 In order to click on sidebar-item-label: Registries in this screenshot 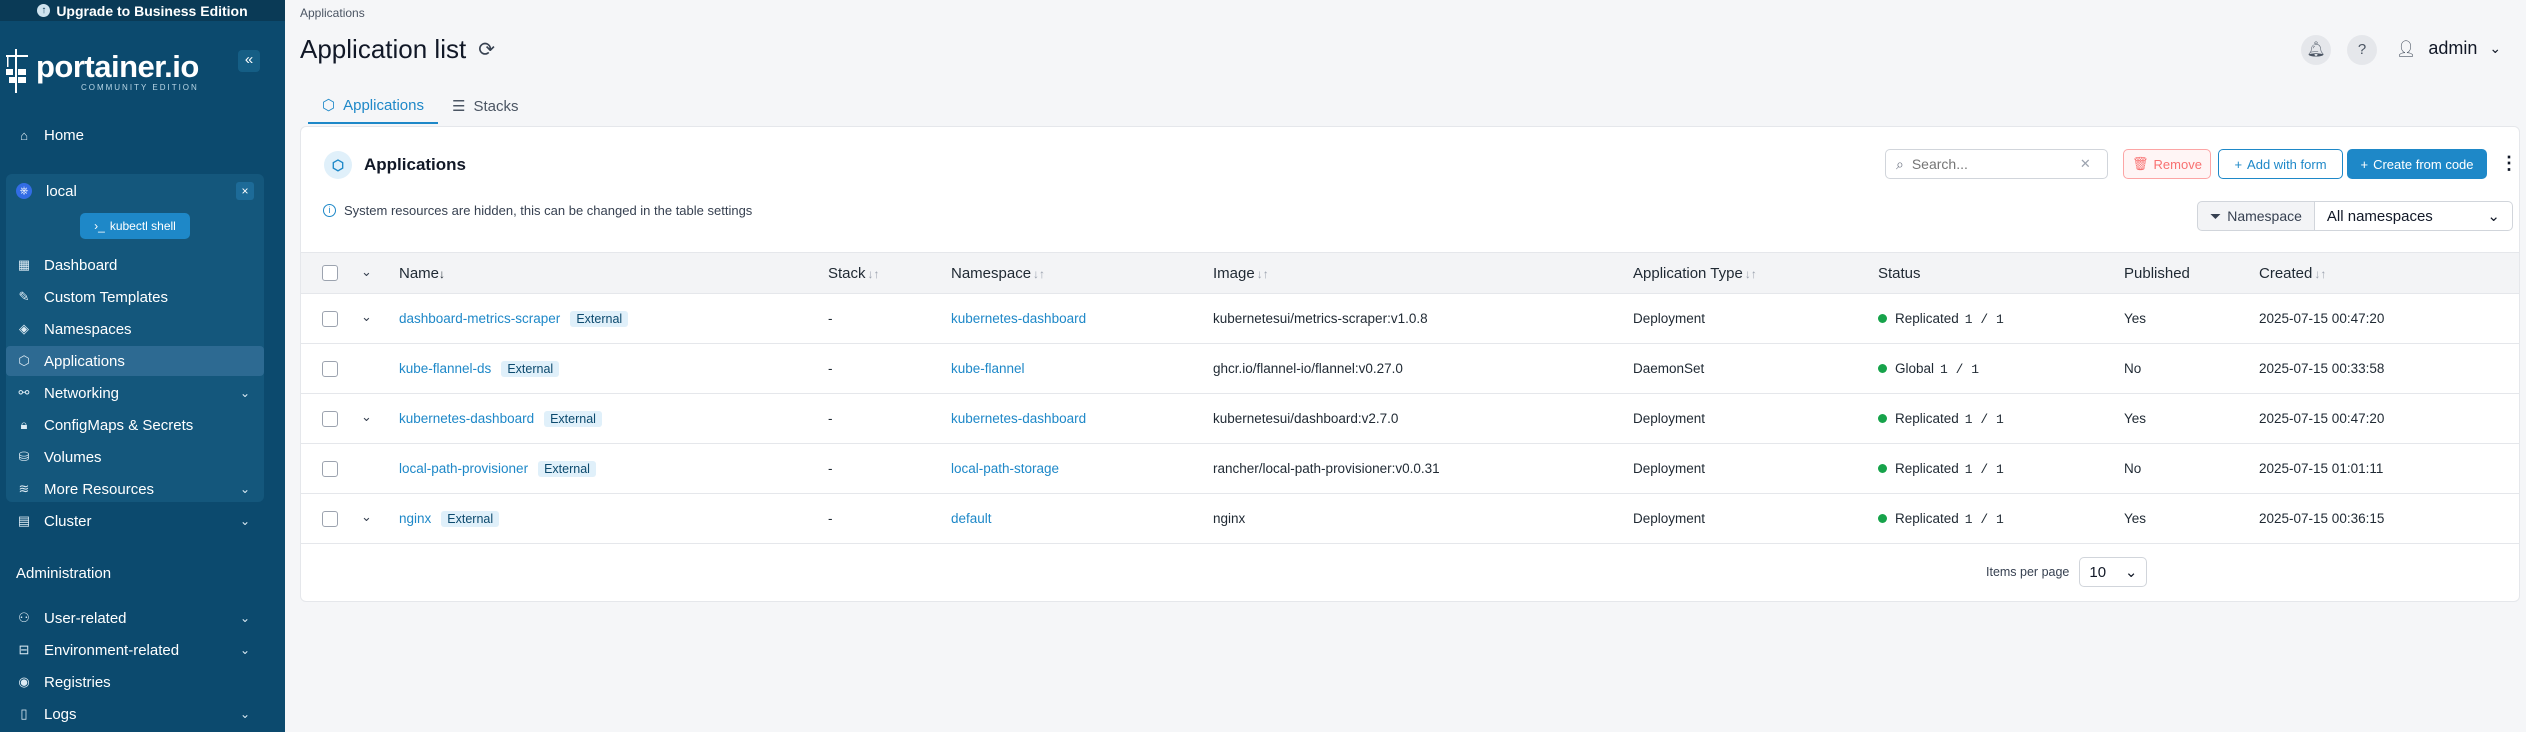, I will do `click(77, 682)`.